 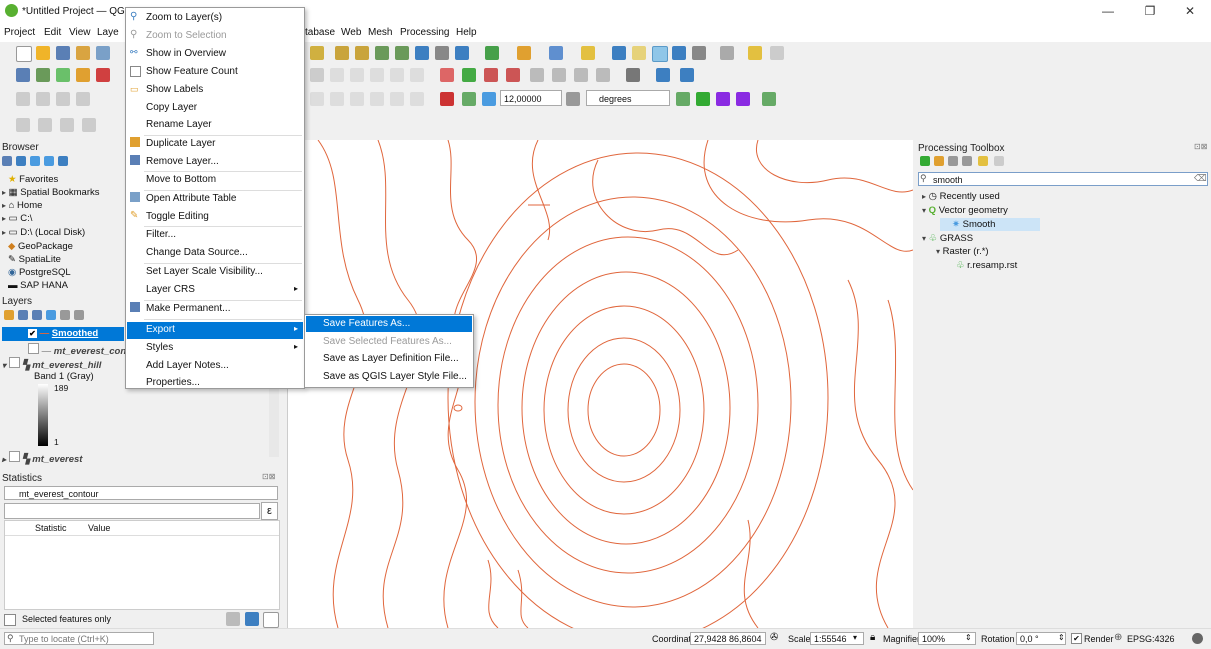 I want to click on open-project-icon, so click(x=43, y=53).